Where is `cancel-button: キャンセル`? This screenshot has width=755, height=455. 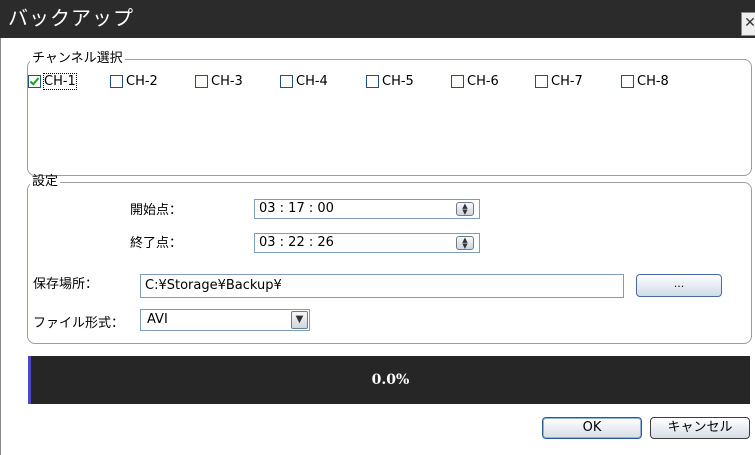
cancel-button: キャンセル is located at coordinates (700, 428).